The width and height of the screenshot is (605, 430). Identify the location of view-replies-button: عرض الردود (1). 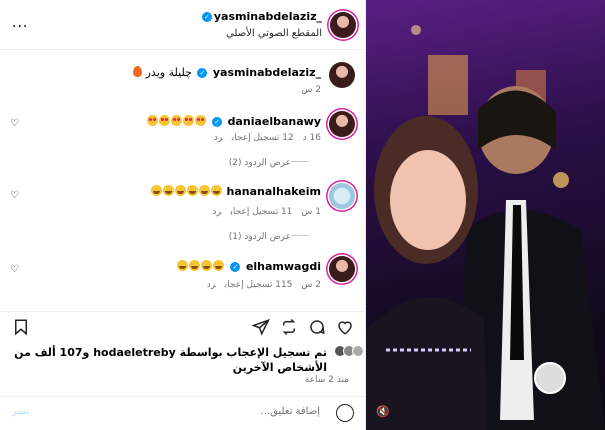
(272, 237).